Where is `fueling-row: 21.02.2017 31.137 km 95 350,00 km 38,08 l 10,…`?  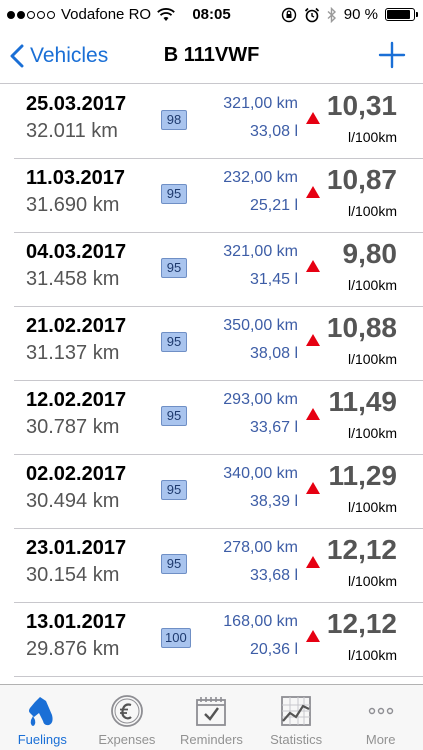
fueling-row: 21.02.2017 31.137 km 95 350,00 km 38,08 l 10,… is located at coordinates (218, 344).